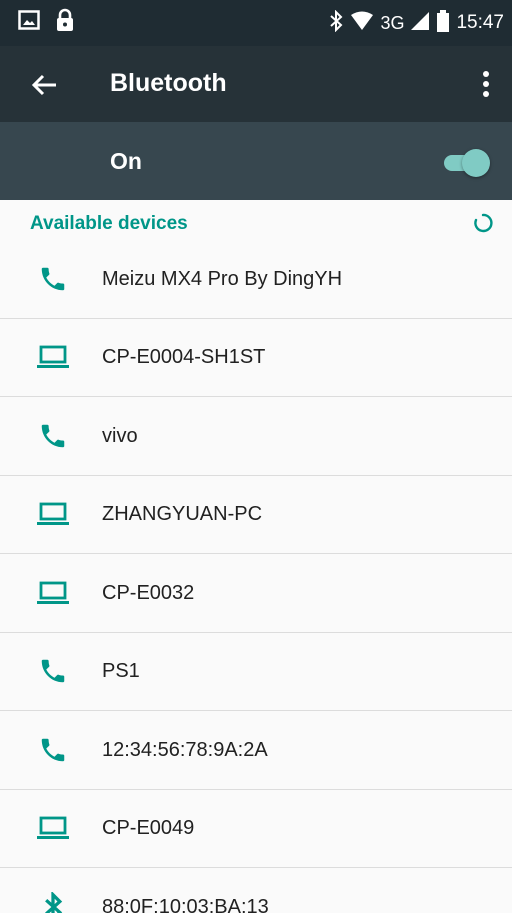 The height and width of the screenshot is (913, 512). I want to click on device-row: ZHANGYUAN-PC, so click(256, 515).